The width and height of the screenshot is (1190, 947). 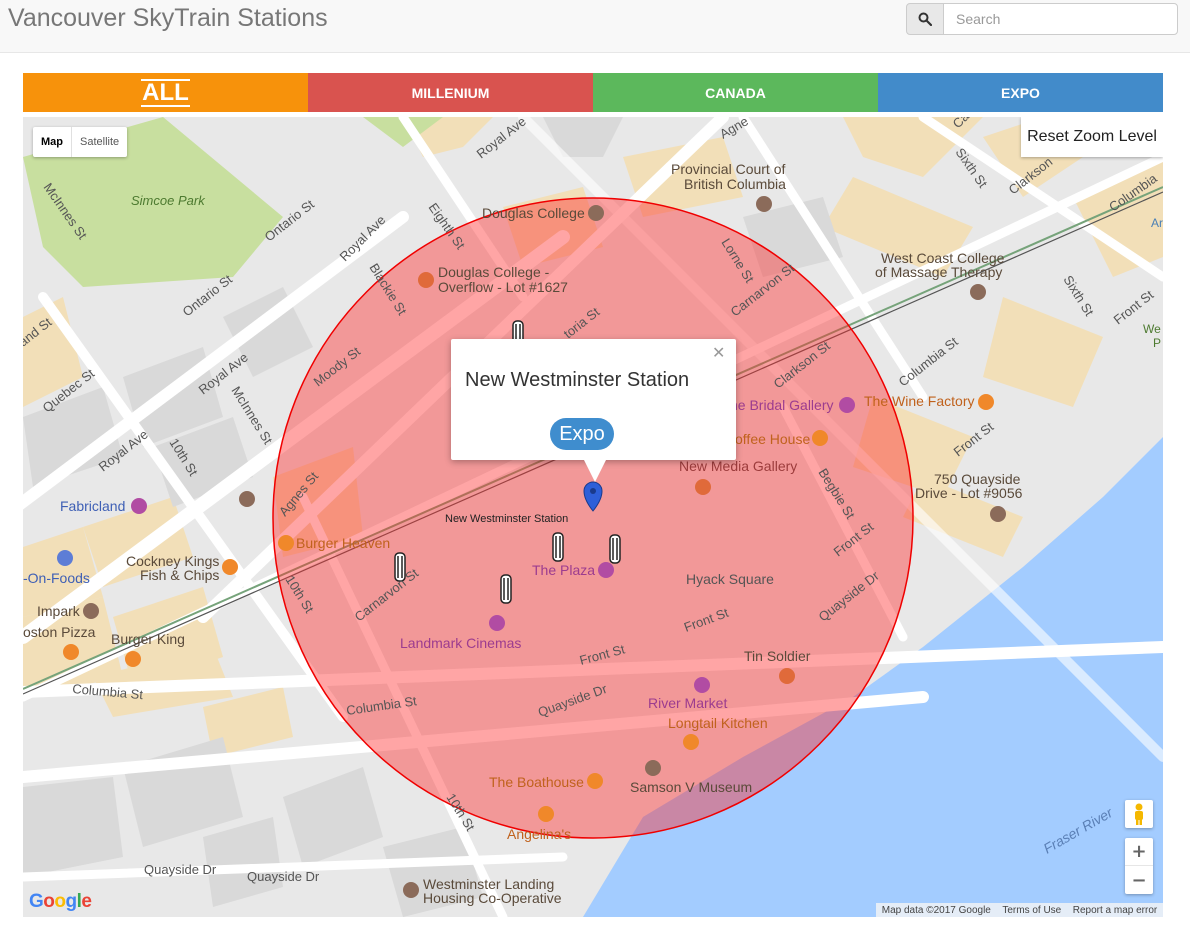 What do you see at coordinates (148, 639) in the screenshot?
I see `label-burger-king: Burger King` at bounding box center [148, 639].